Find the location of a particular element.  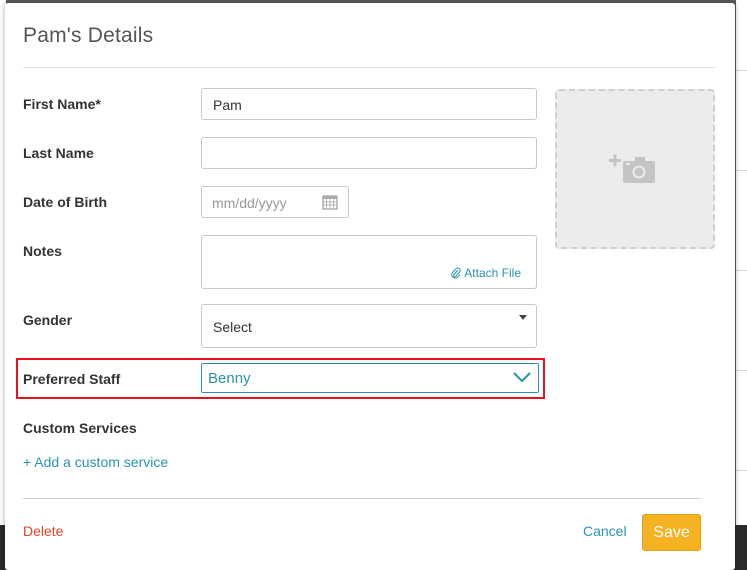

first-name-value: Pam is located at coordinates (227, 105).